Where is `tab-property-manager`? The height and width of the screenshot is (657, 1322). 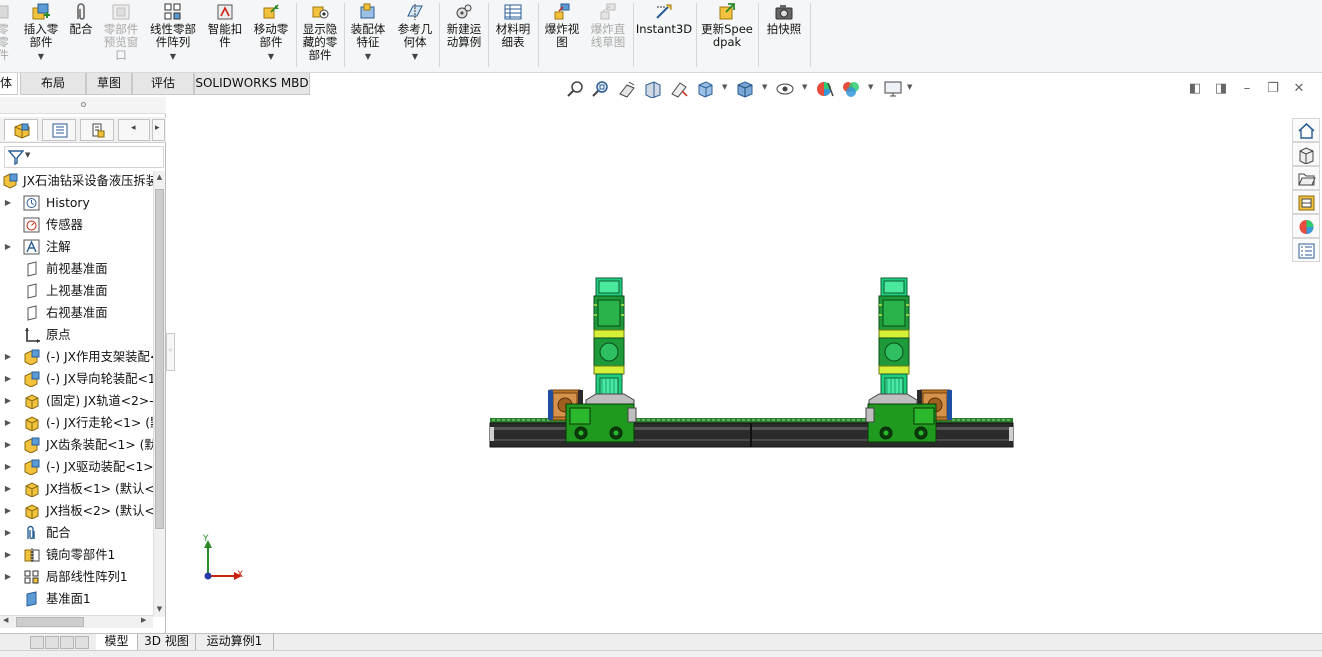 tab-property-manager is located at coordinates (59, 130).